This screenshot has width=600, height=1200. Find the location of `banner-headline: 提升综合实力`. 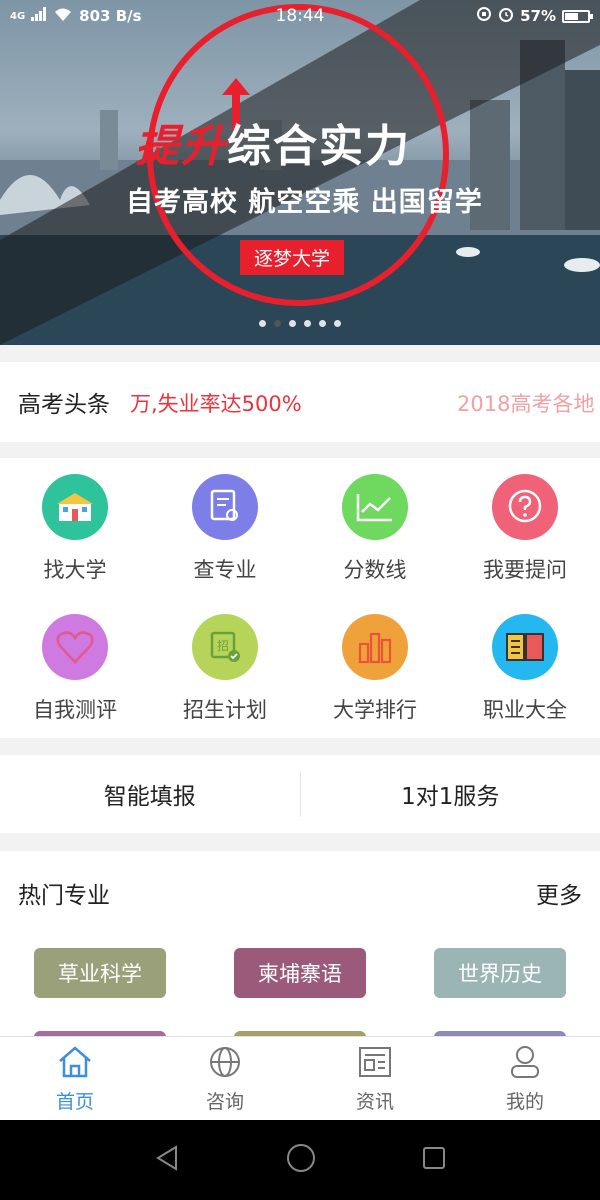

banner-headline: 提升综合实力 is located at coordinates (273, 142).